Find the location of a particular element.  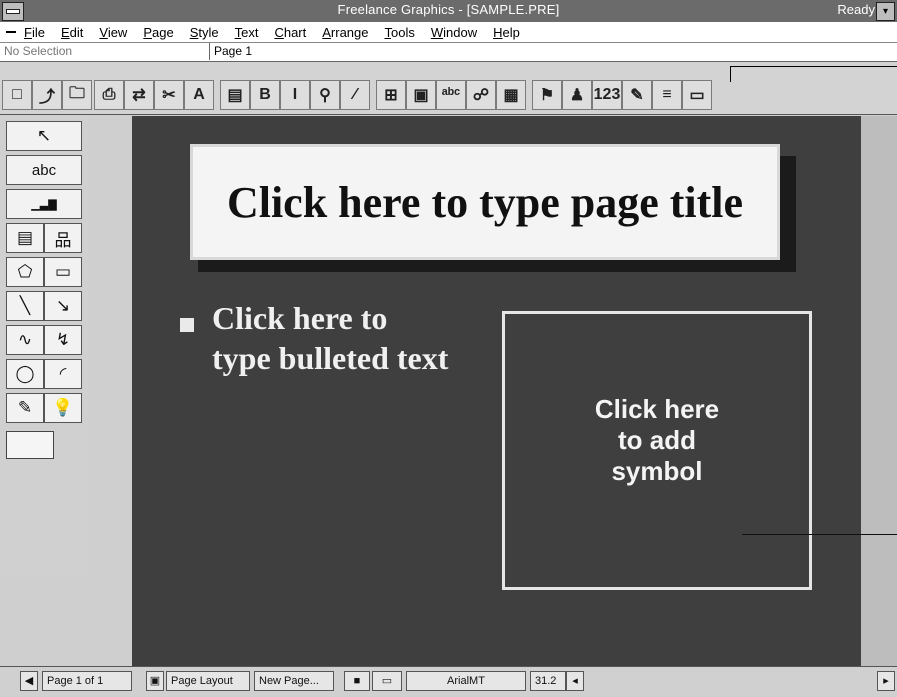

color-icon: ■ is located at coordinates (357, 681).